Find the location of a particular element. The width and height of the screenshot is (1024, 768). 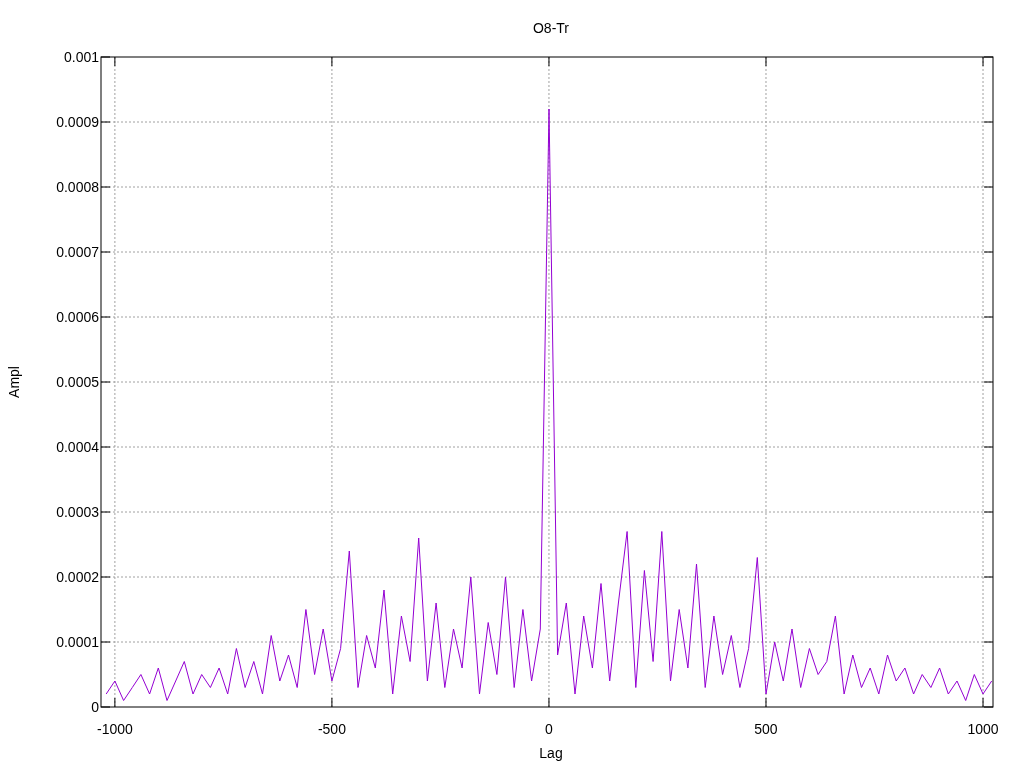

tick-label: 0.0003 is located at coordinates (77, 512).